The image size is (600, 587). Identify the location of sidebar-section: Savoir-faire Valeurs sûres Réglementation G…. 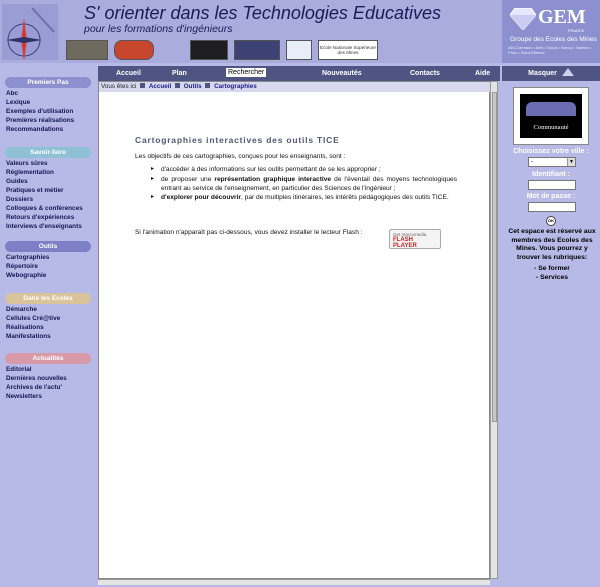
(45, 189).